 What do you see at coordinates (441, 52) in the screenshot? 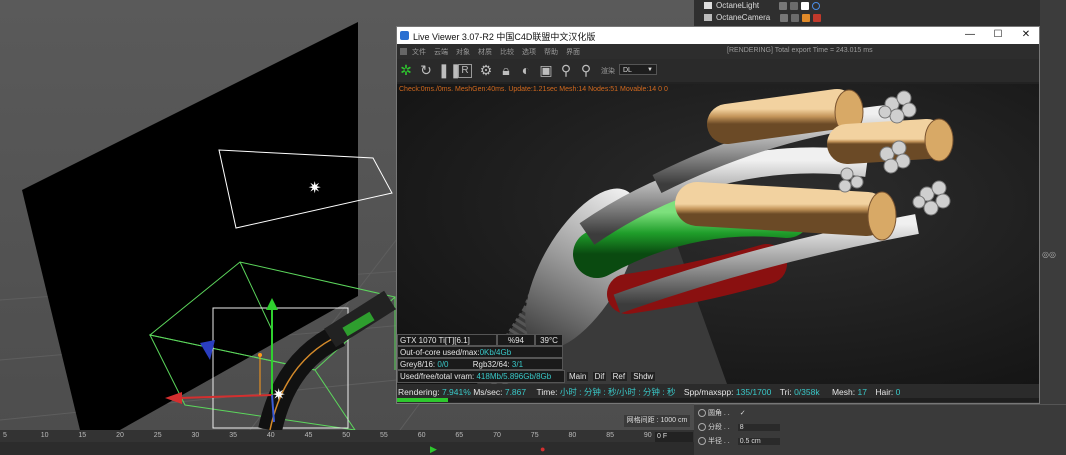
I see `menu-cloud: 云端` at bounding box center [441, 52].